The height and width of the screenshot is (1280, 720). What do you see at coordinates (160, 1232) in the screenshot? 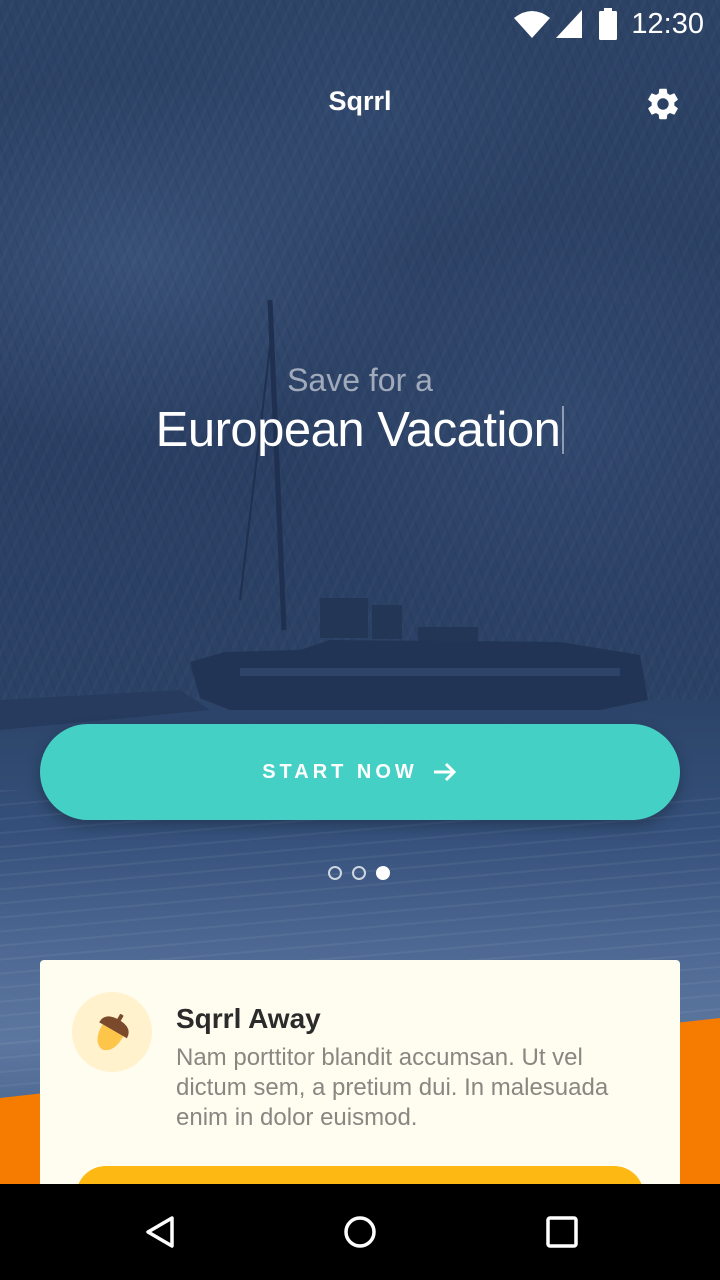
I see `back-icon` at bounding box center [160, 1232].